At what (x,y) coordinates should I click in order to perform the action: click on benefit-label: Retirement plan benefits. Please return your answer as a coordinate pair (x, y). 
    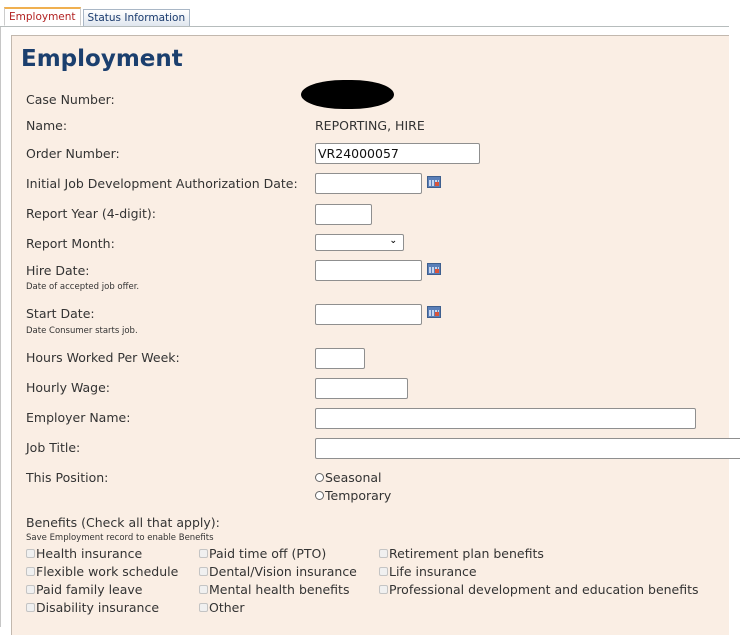
    Looking at the image, I should click on (466, 553).